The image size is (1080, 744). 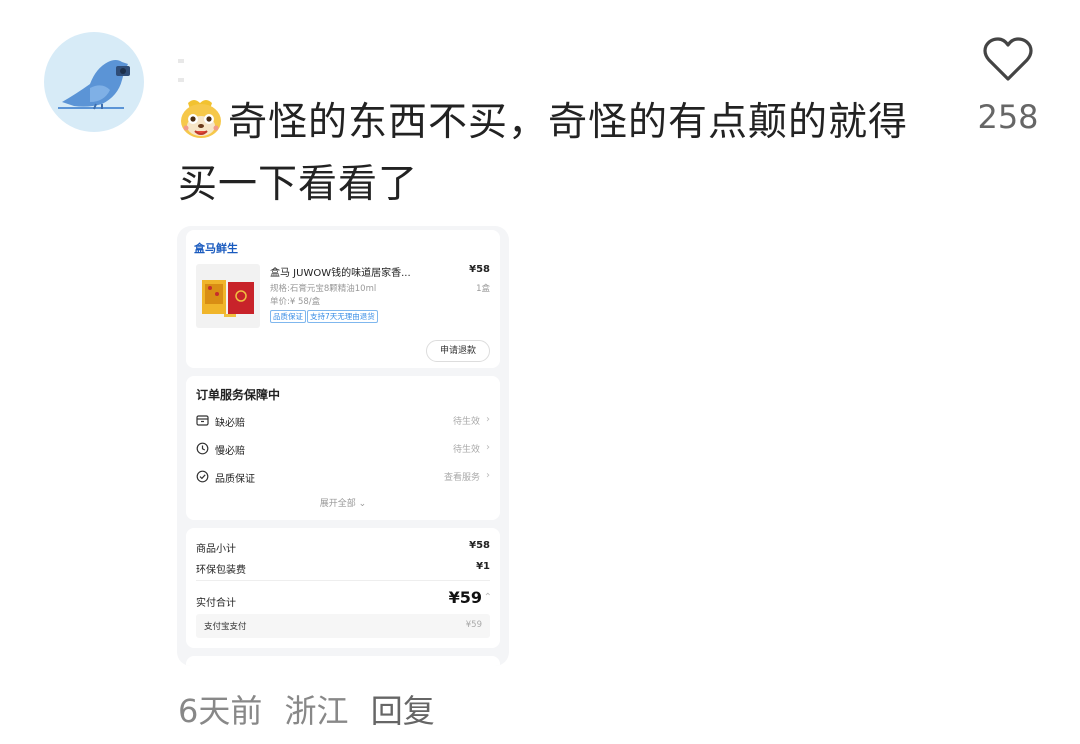 What do you see at coordinates (202, 420) in the screenshot?
I see `box-icon` at bounding box center [202, 420].